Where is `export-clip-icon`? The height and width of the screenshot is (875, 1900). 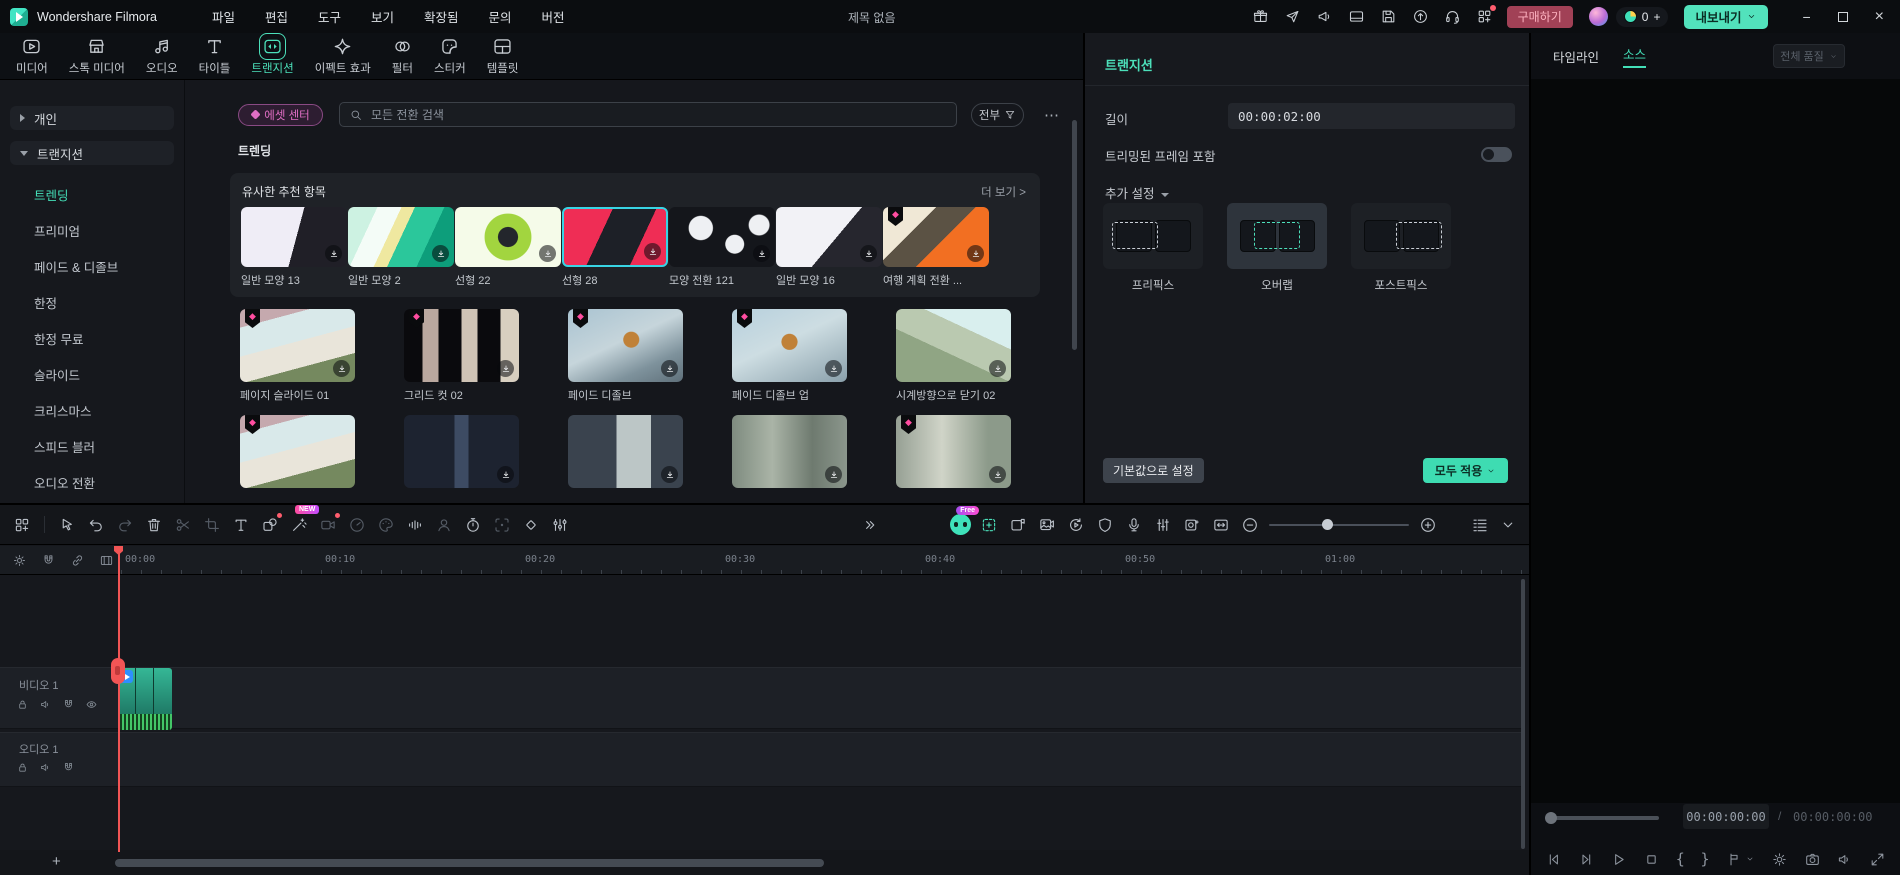 export-clip-icon is located at coordinates (1018, 525).